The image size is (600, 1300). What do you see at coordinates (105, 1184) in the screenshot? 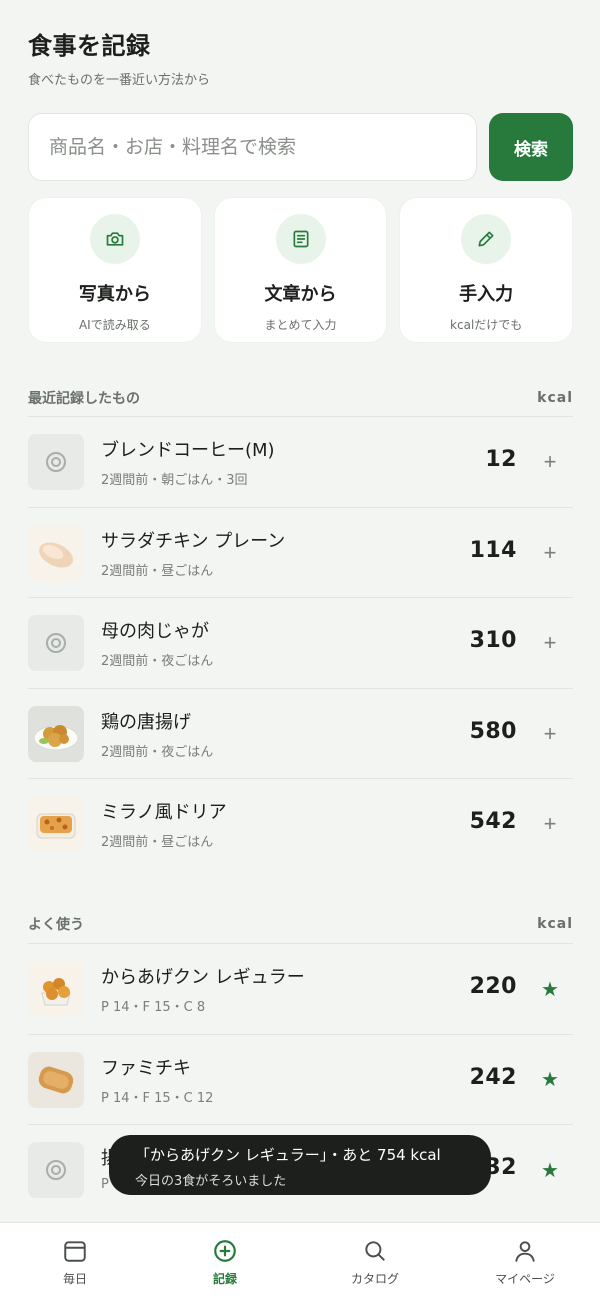
I see `item-meta: P` at bounding box center [105, 1184].